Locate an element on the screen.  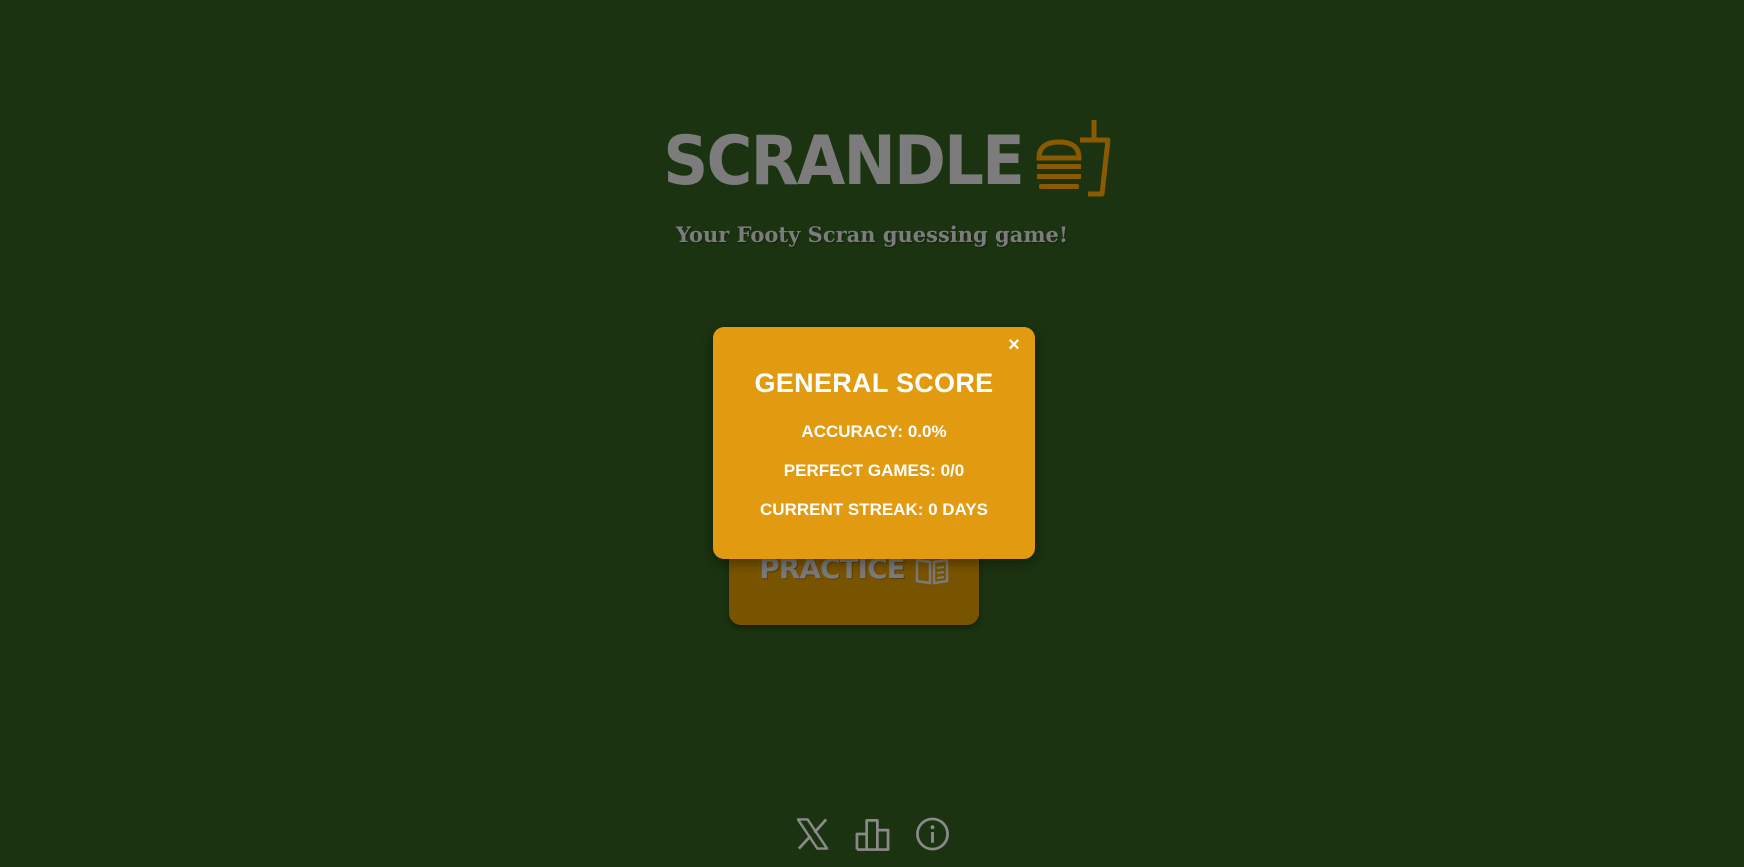
burger-drink-icon is located at coordinates (1072, 158).